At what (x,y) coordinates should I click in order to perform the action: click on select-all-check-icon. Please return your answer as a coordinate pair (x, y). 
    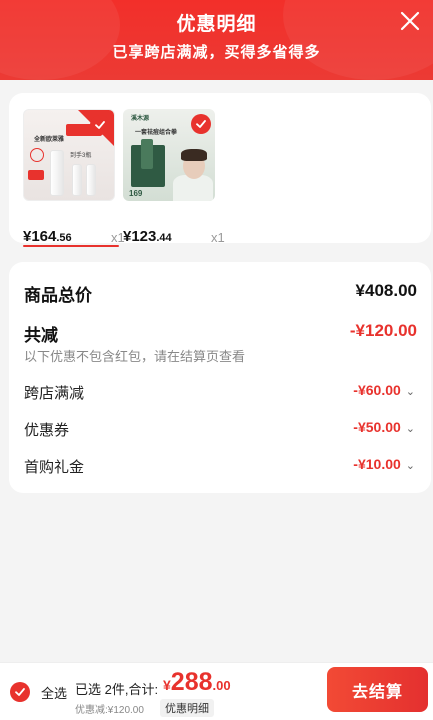
    Looking at the image, I should click on (20, 692).